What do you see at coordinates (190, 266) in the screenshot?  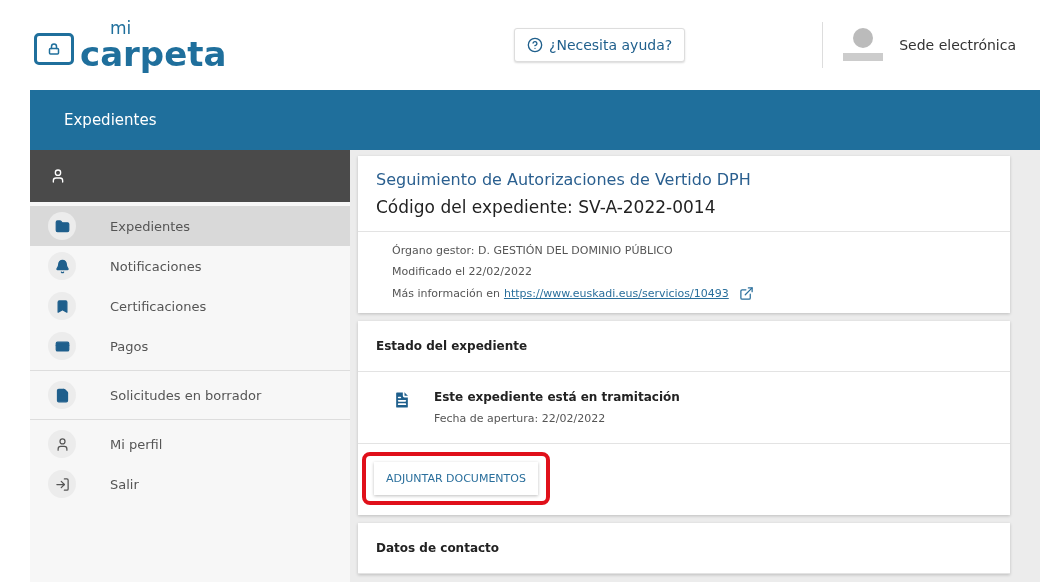 I see `sidebar-item: Notificaciones` at bounding box center [190, 266].